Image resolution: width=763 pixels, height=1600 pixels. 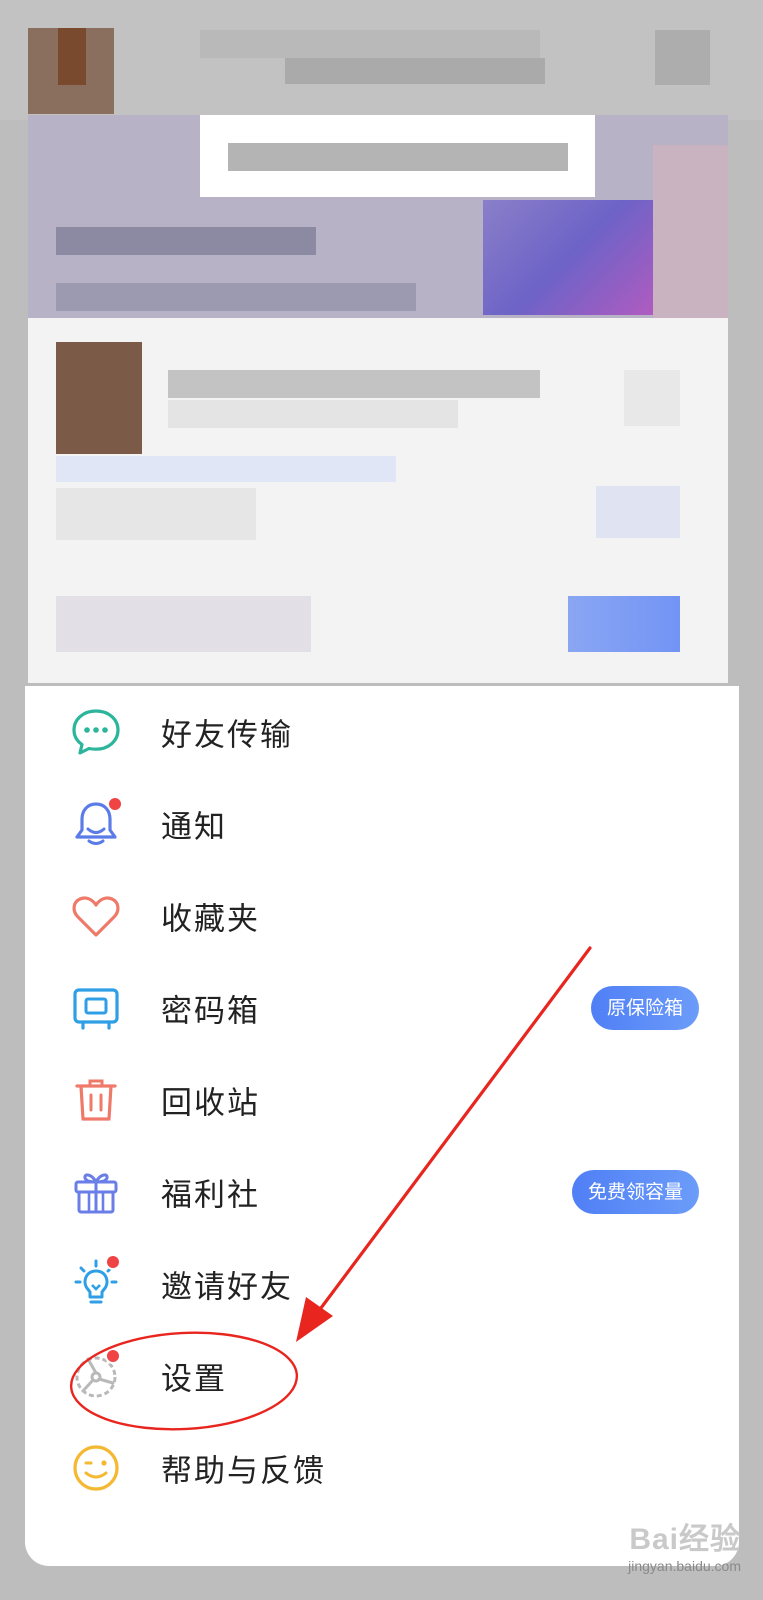 What do you see at coordinates (210, 1195) in the screenshot?
I see `menu-item-label: 福利社` at bounding box center [210, 1195].